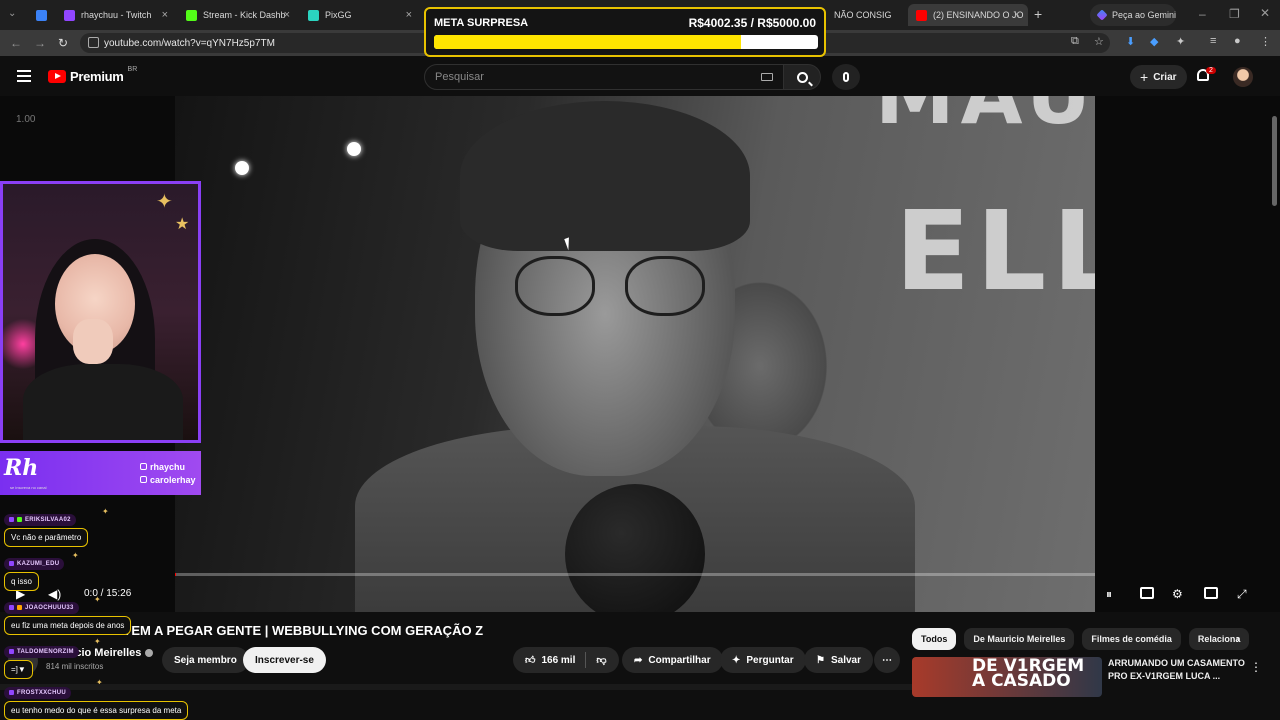 The height and width of the screenshot is (720, 1280). Describe the element at coordinates (40, 43) in the screenshot. I see `forward-icon: →` at that location.